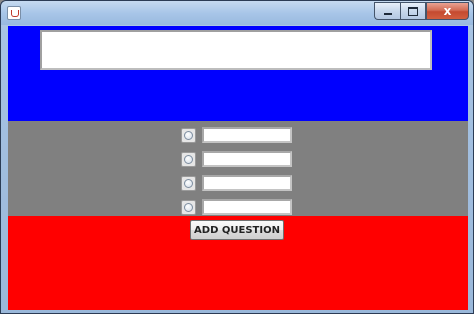 The width and height of the screenshot is (474, 314). What do you see at coordinates (387, 11) in the screenshot?
I see `minimize-button` at bounding box center [387, 11].